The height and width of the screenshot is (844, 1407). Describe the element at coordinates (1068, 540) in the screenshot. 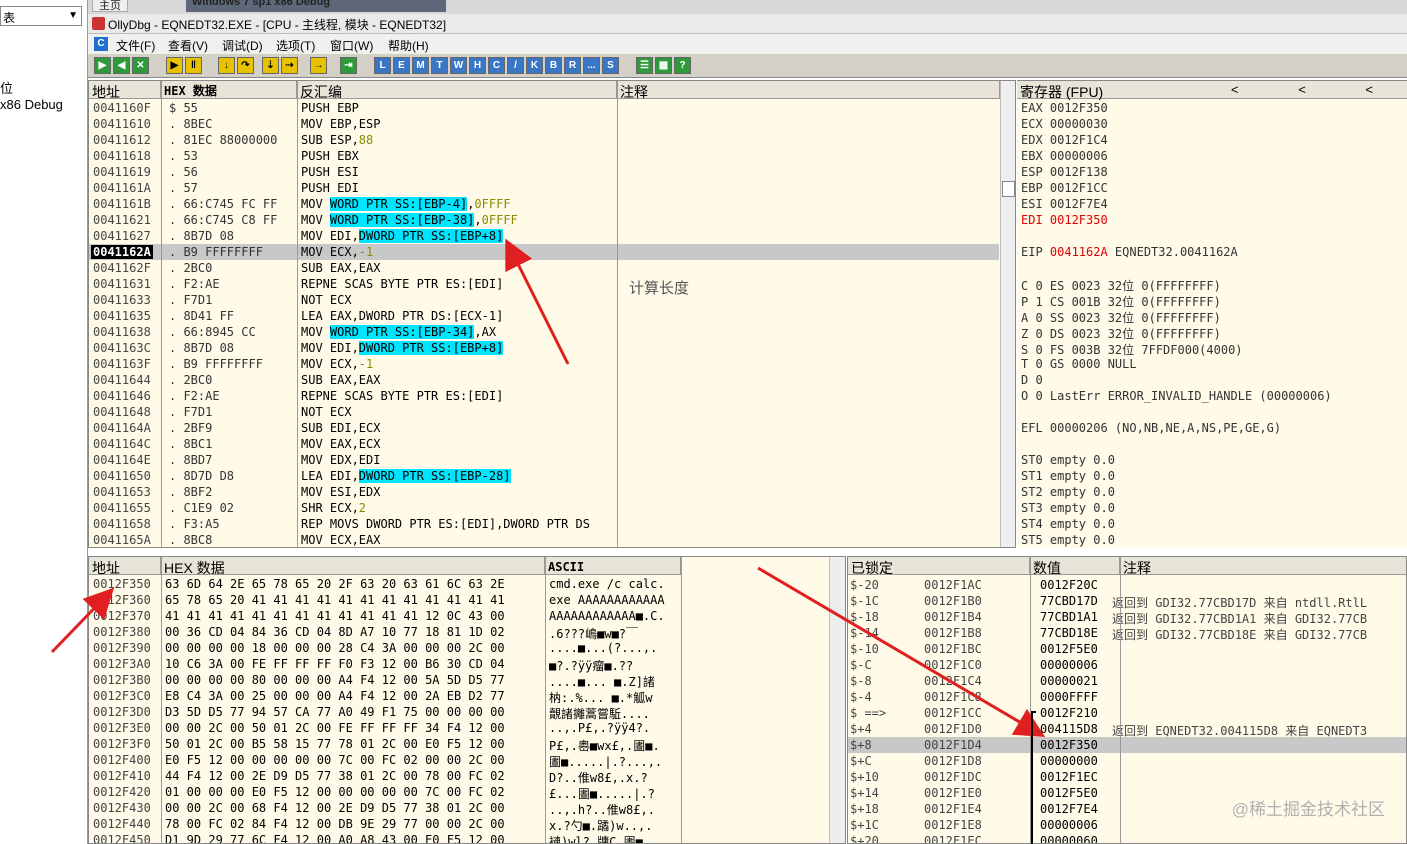

I see `register-row: ST5 empty 0.0` at that location.